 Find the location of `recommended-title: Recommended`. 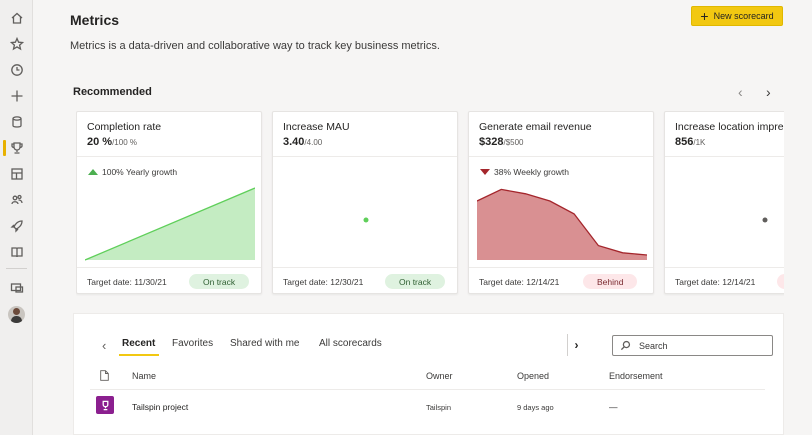

recommended-title: Recommended is located at coordinates (112, 92).